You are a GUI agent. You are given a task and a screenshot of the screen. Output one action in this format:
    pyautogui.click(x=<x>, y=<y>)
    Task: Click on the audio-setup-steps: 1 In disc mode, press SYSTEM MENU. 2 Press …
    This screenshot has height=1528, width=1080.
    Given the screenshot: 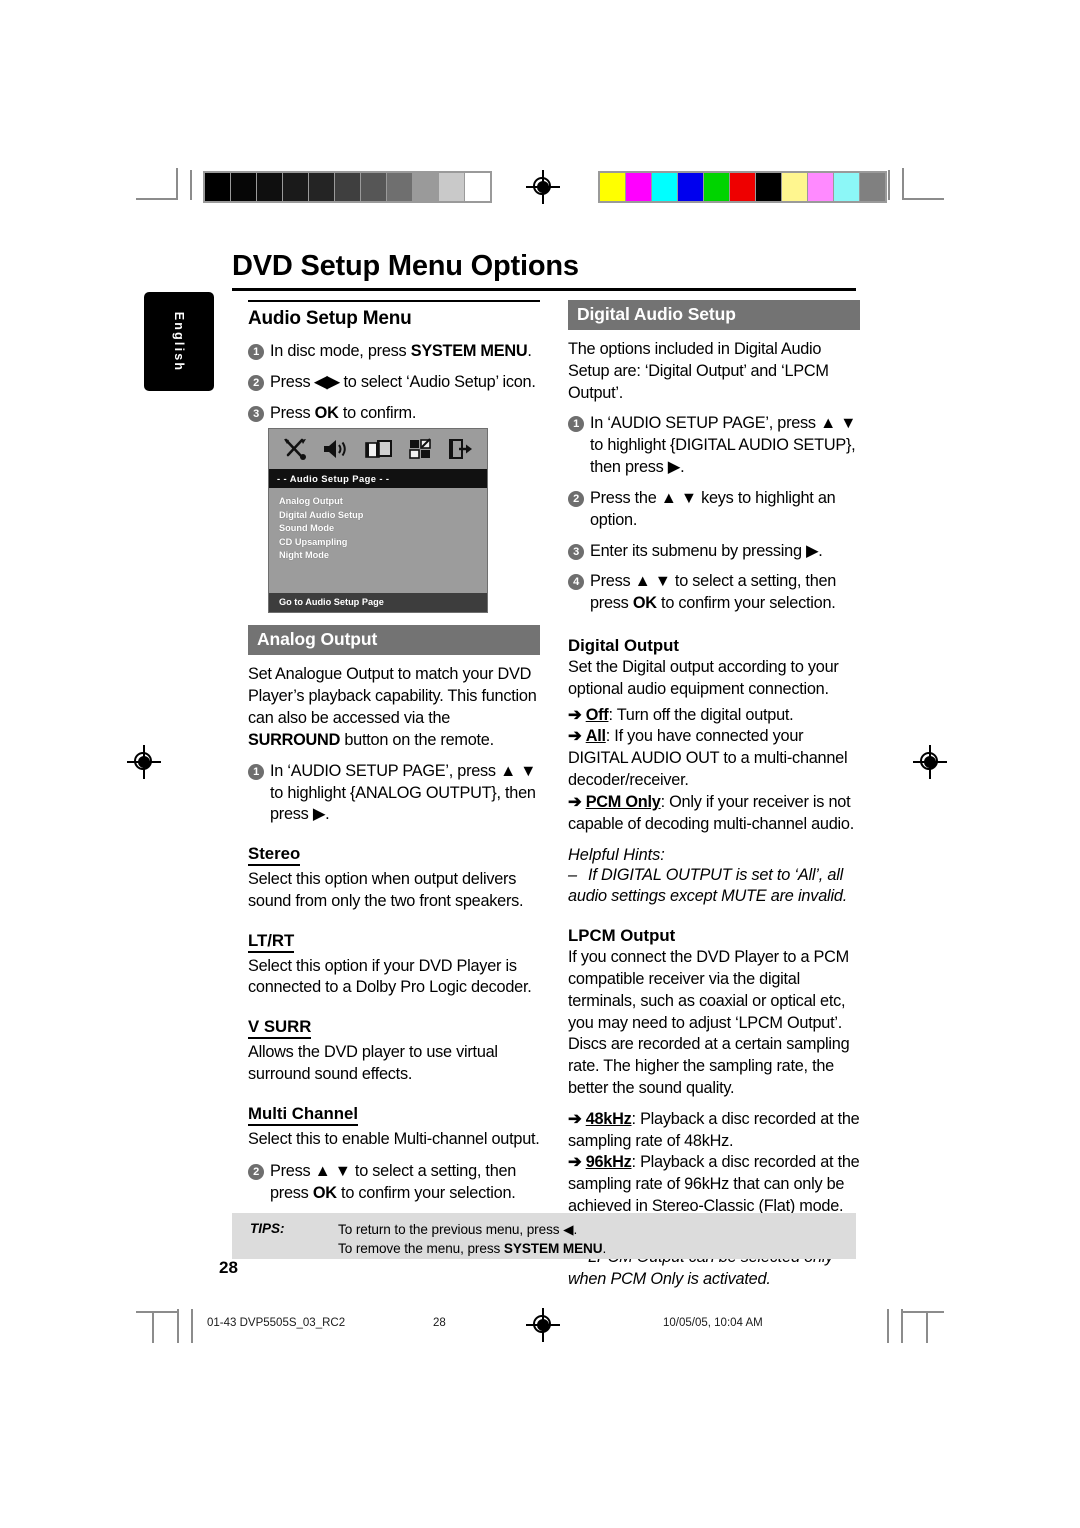 What is the action you would take?
    pyautogui.click(x=394, y=382)
    